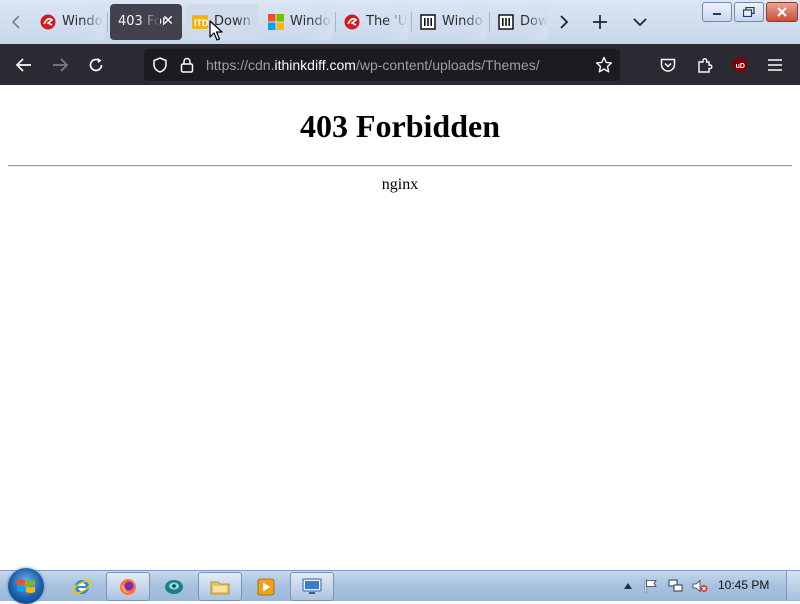  I want to click on back-button, so click(24, 65).